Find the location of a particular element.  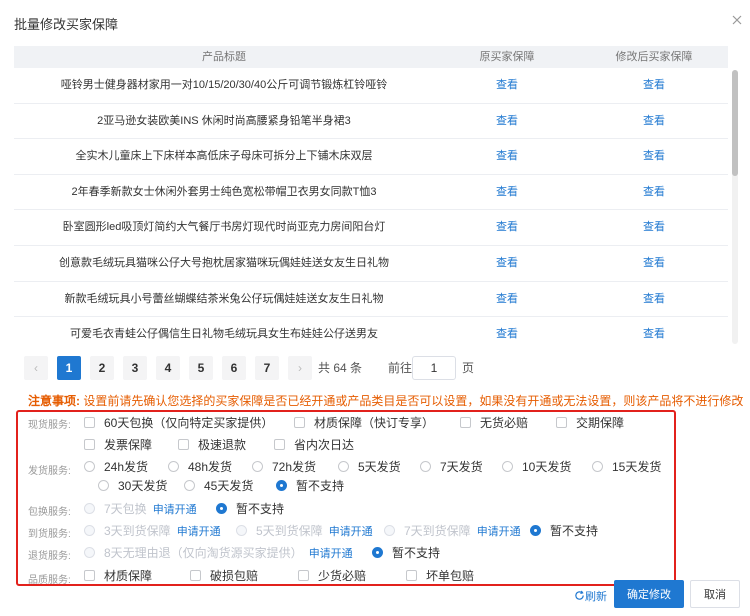

page-button-3: 3 is located at coordinates (135, 368).